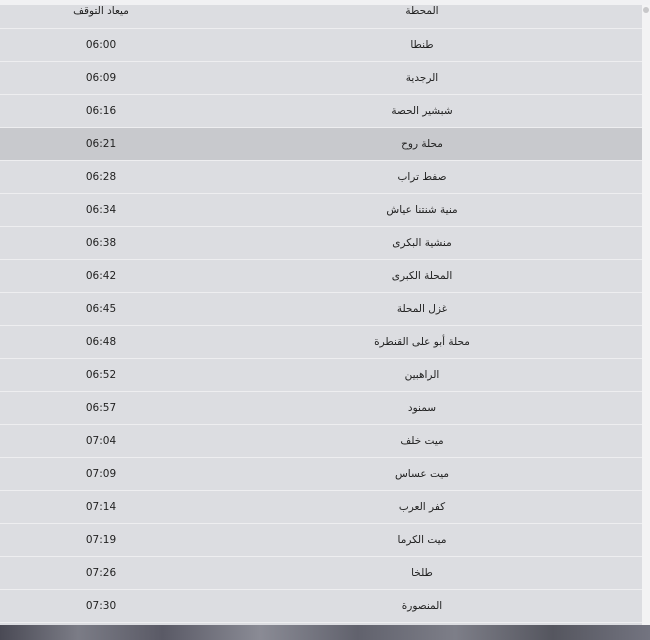  What do you see at coordinates (422, 144) in the screenshot?
I see `station-cell: محلة روح` at bounding box center [422, 144].